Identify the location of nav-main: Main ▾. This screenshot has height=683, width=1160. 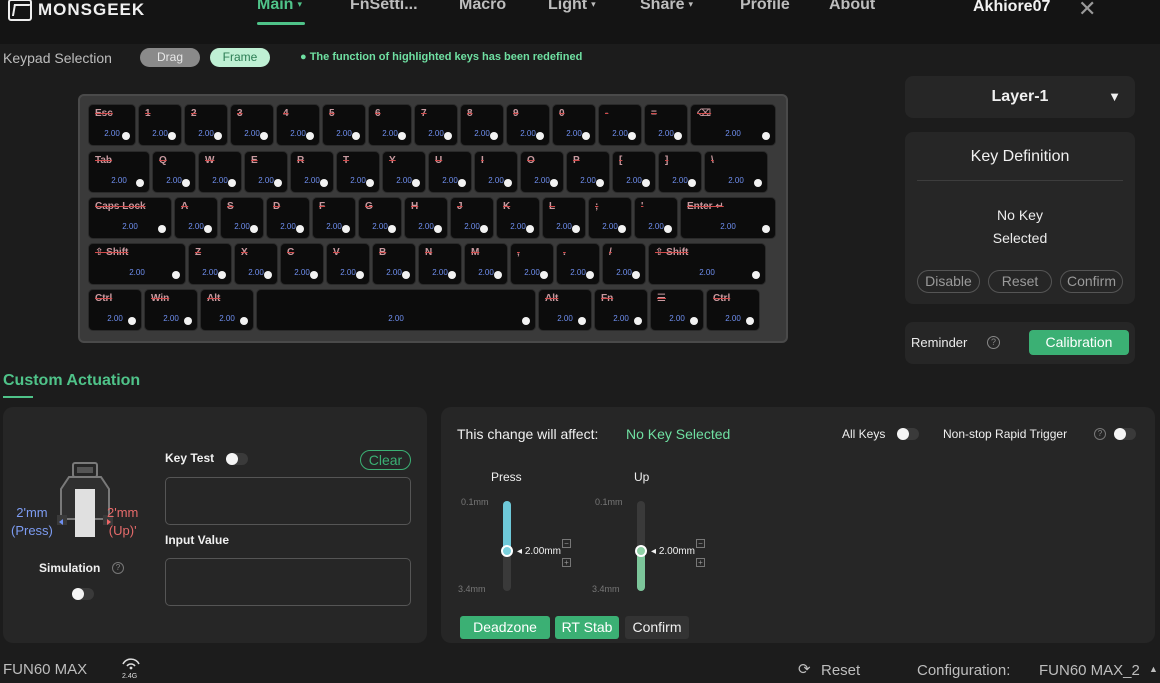
(279, 7).